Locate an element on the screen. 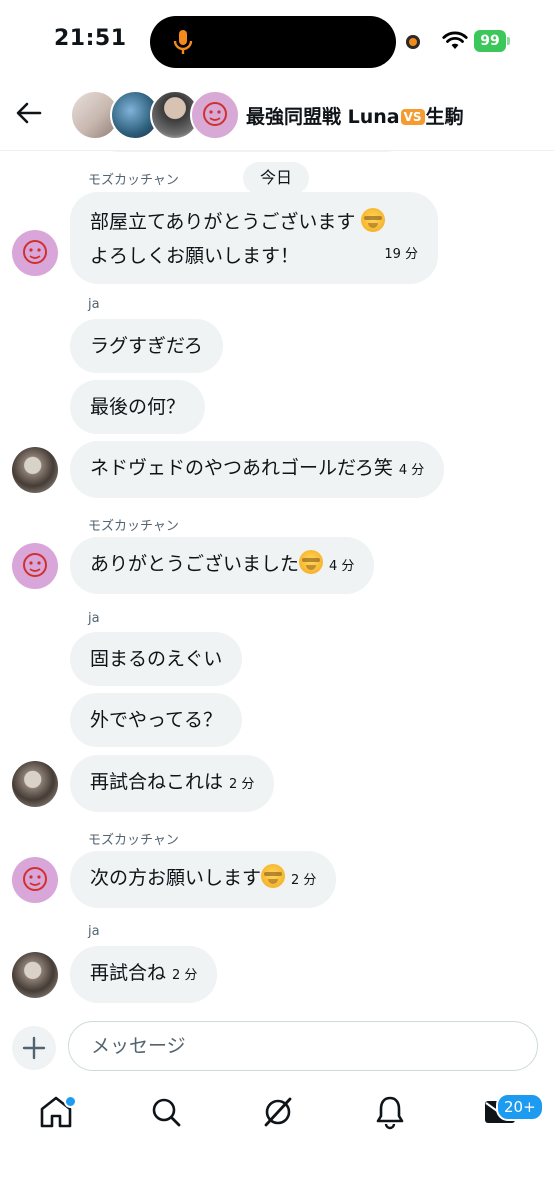 This screenshot has width=554, height=1200. message-bubble: ネドヴェドのやつあれゴールだろ笑 4 分 is located at coordinates (257, 469).